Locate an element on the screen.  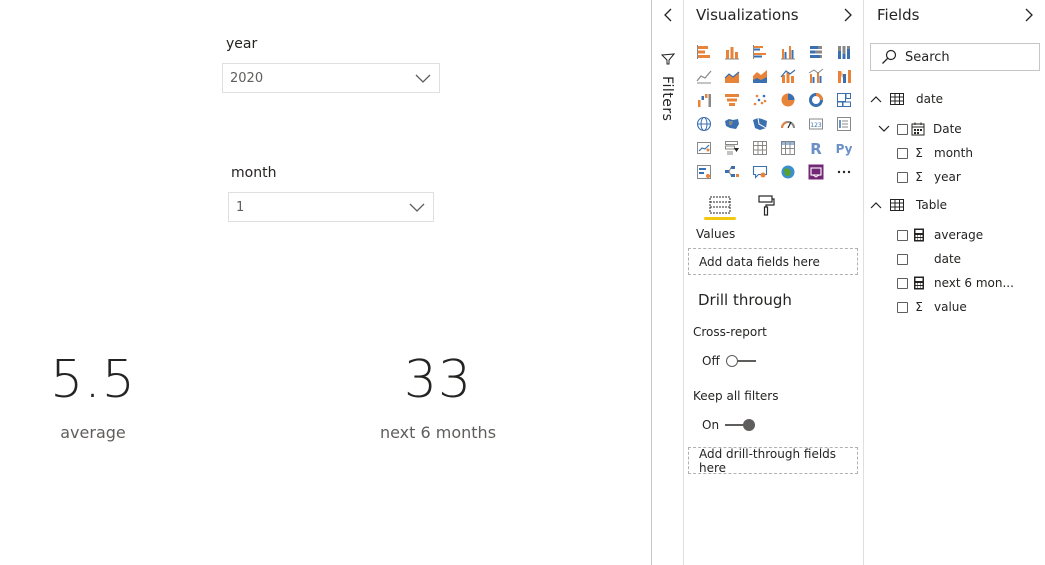
drill-through-title: Drill through is located at coordinates (745, 300).